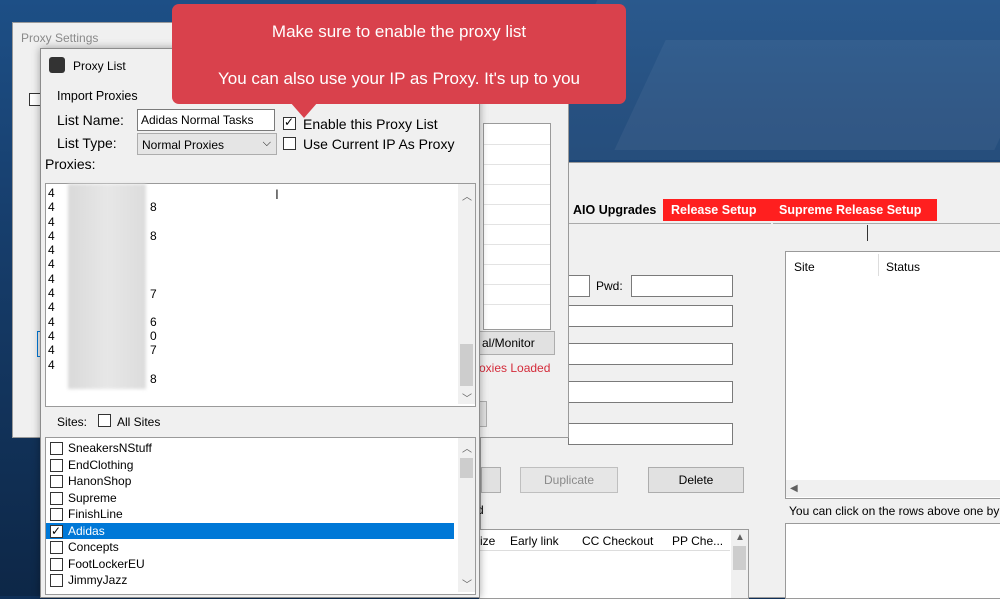 The width and height of the screenshot is (1000, 599). What do you see at coordinates (569, 480) in the screenshot?
I see `duplicate-button: Duplicate` at bounding box center [569, 480].